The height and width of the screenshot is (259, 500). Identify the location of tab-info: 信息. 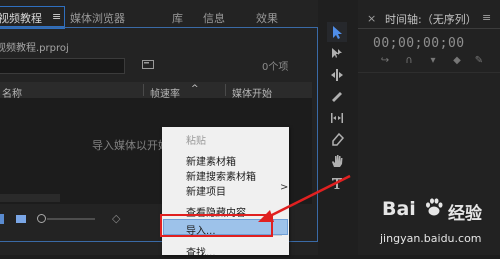
(214, 18).